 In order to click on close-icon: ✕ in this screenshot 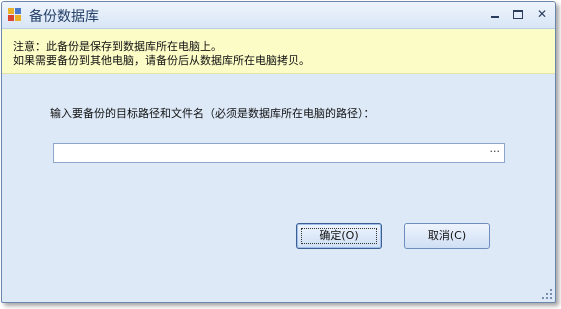, I will do `click(542, 14)`.